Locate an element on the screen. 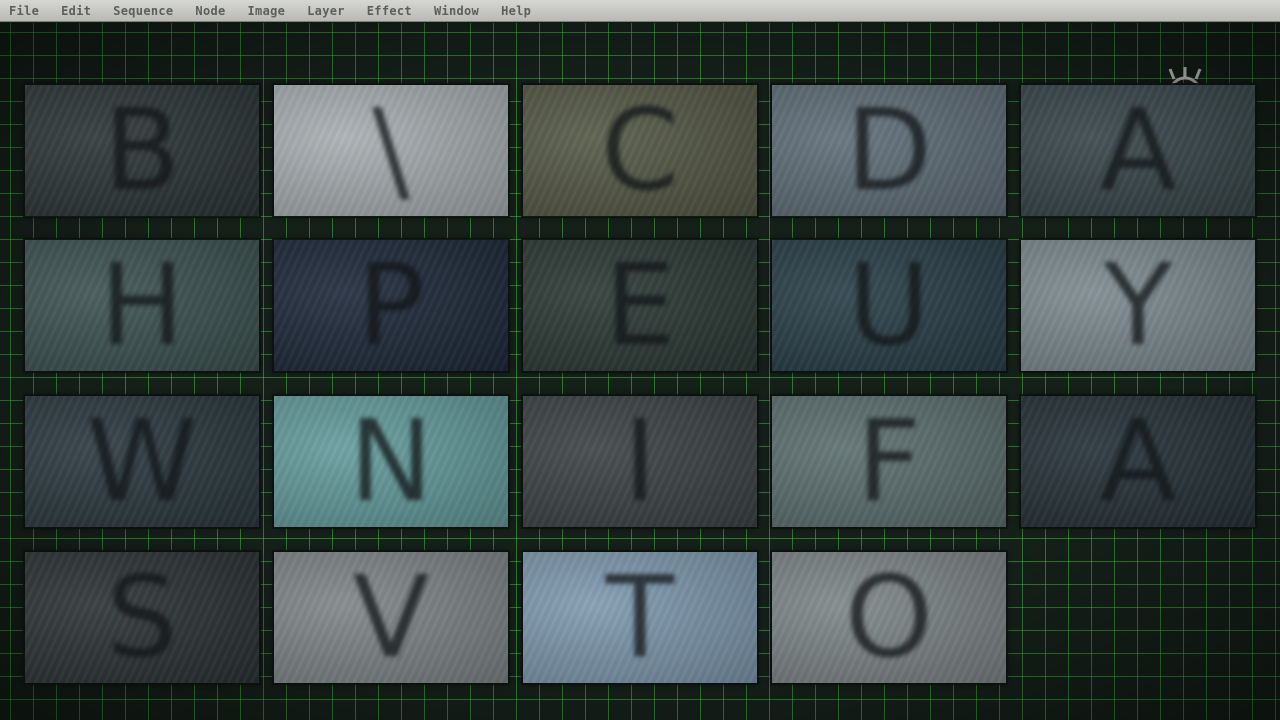 The height and width of the screenshot is (720, 1280). tile-letter: Y is located at coordinates (1138, 305).